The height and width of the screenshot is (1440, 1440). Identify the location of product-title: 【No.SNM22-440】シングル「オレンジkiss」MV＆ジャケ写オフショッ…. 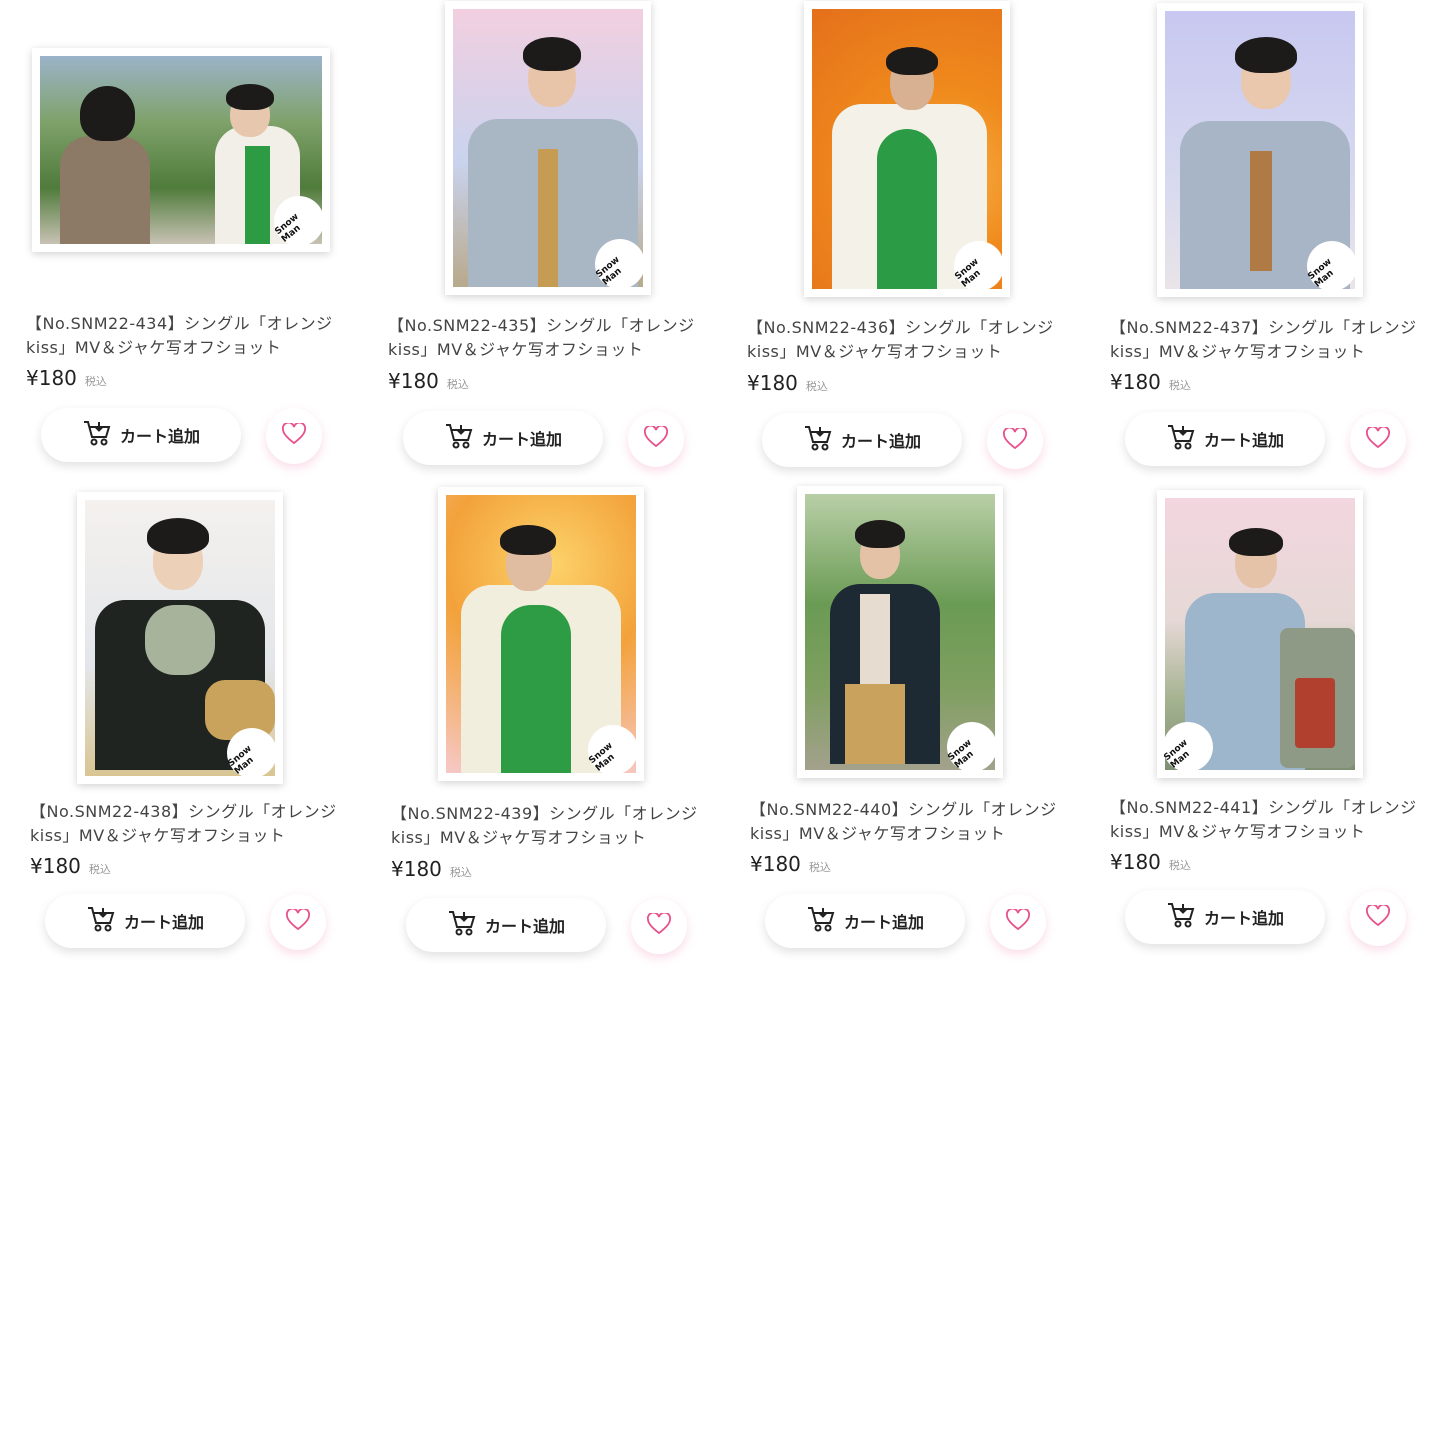
(910, 822).